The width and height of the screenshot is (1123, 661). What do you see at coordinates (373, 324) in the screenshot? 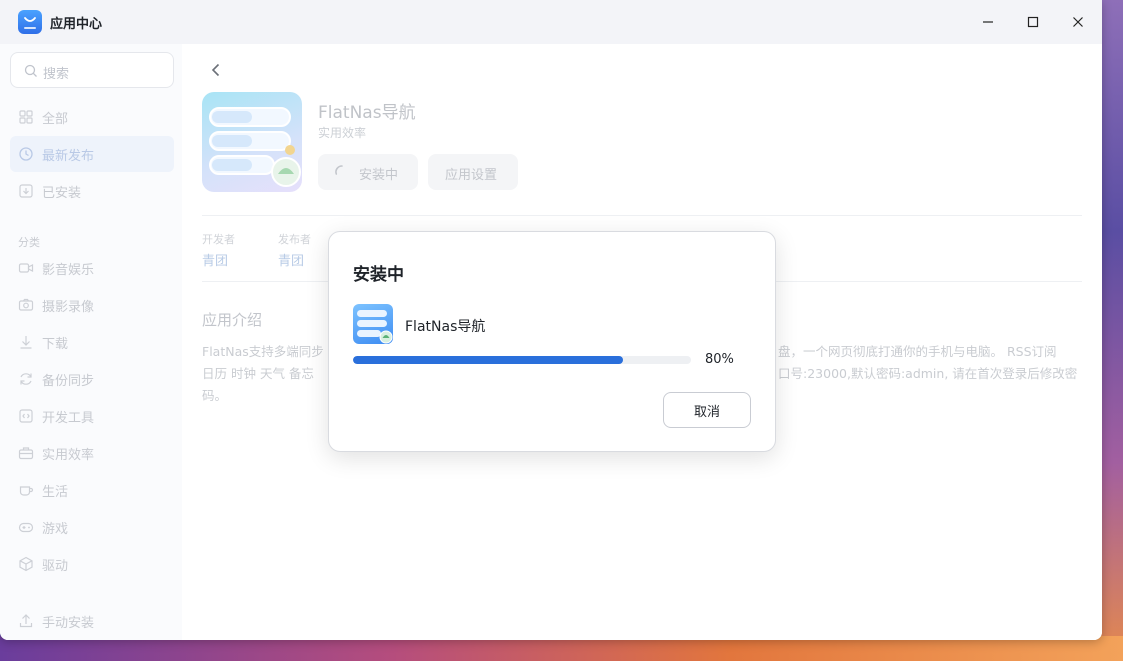
I see `app-icon` at bounding box center [373, 324].